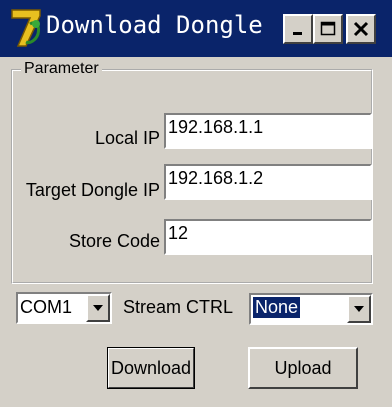 The height and width of the screenshot is (407, 392). I want to click on store-code-label: Store Code, so click(114, 241).